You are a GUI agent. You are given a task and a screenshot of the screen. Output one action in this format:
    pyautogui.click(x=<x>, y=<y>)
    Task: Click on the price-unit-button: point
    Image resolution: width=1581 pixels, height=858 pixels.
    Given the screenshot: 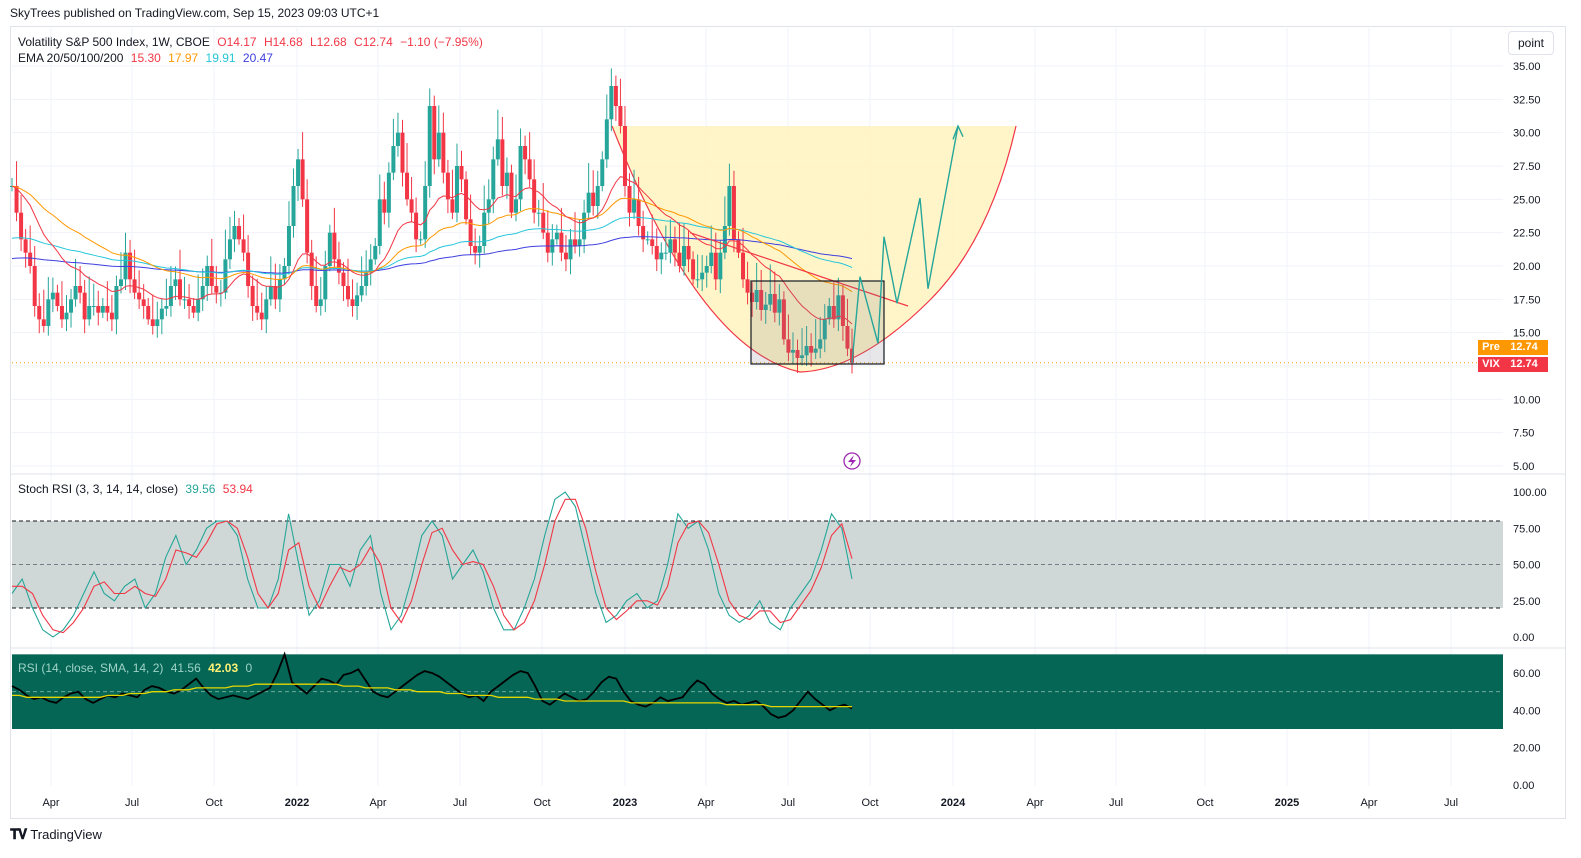 What is the action you would take?
    pyautogui.click(x=1531, y=43)
    